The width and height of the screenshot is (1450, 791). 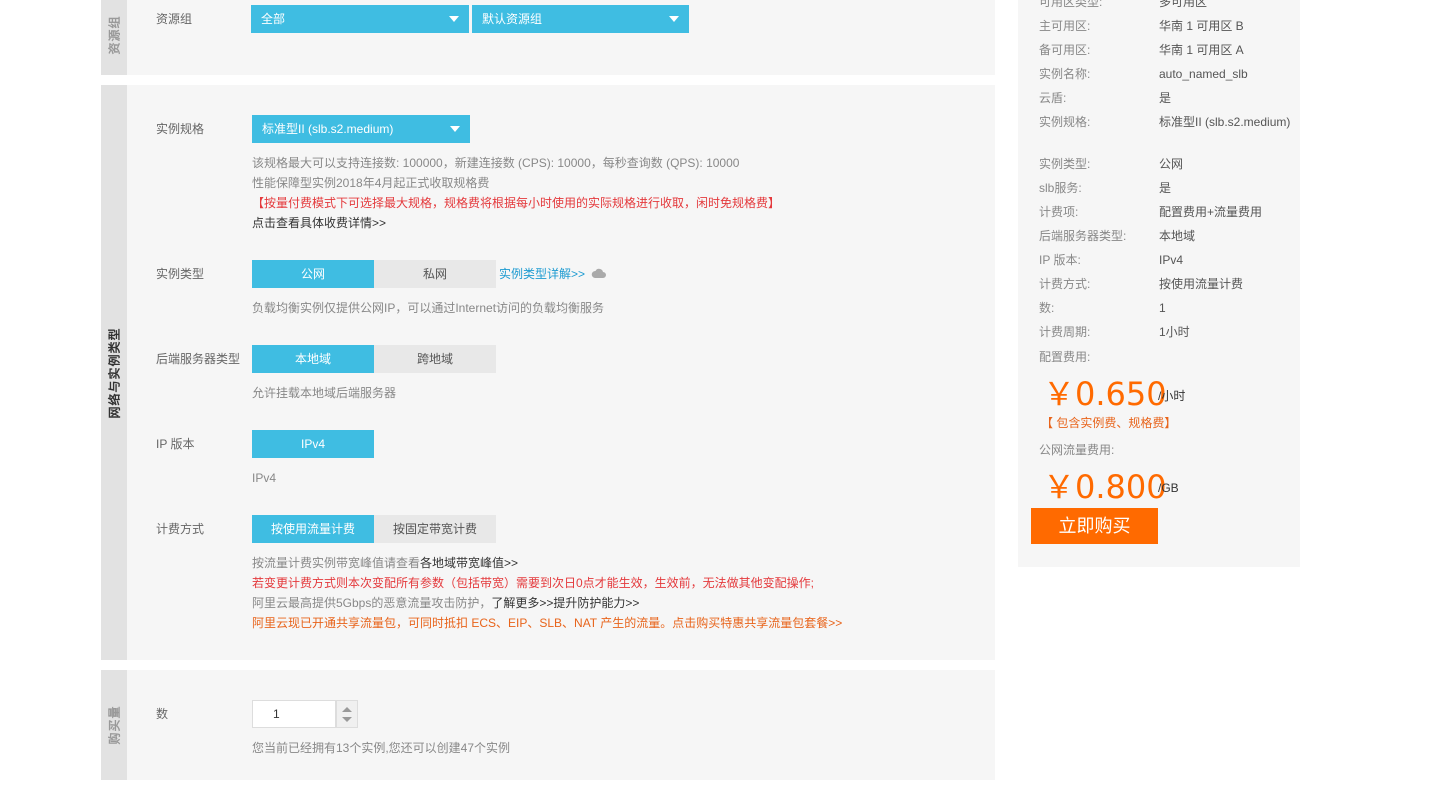 I want to click on summary-row-key: 计费方式:, so click(x=1065, y=284).